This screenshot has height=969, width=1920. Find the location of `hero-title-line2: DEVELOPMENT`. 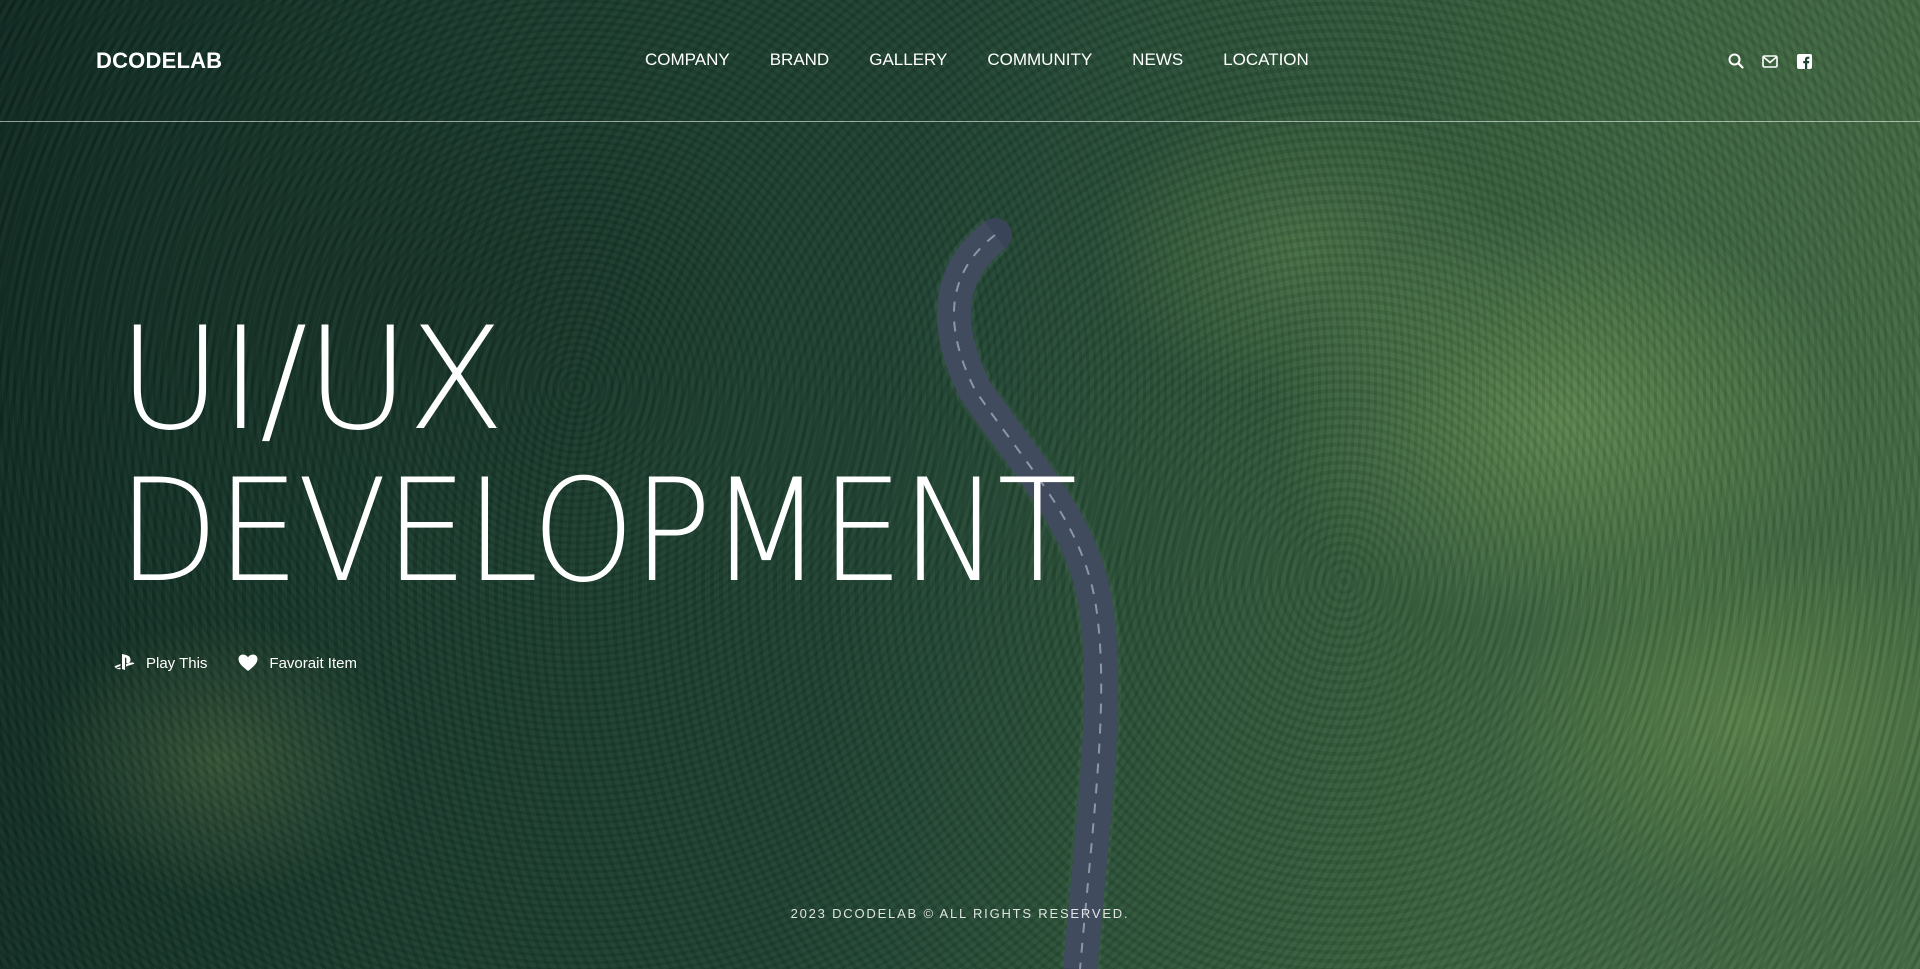

hero-title-line2: DEVELOPMENT is located at coordinates (597, 531).